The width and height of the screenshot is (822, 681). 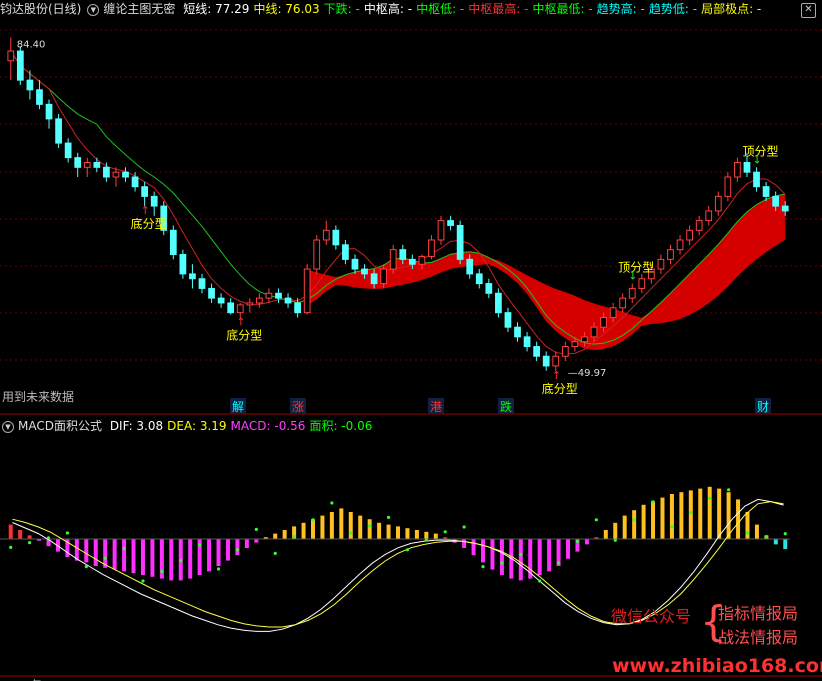 What do you see at coordinates (808, 10) in the screenshot?
I see `close-icon: ✕` at bounding box center [808, 10].